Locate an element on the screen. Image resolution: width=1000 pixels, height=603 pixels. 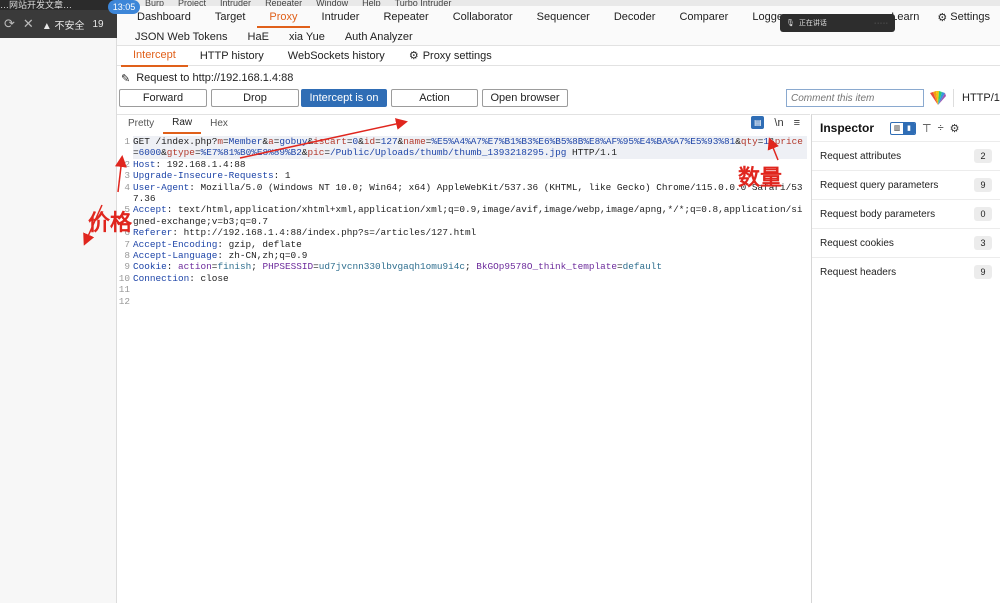
line-number: 12 is located at coordinates (124, 301).